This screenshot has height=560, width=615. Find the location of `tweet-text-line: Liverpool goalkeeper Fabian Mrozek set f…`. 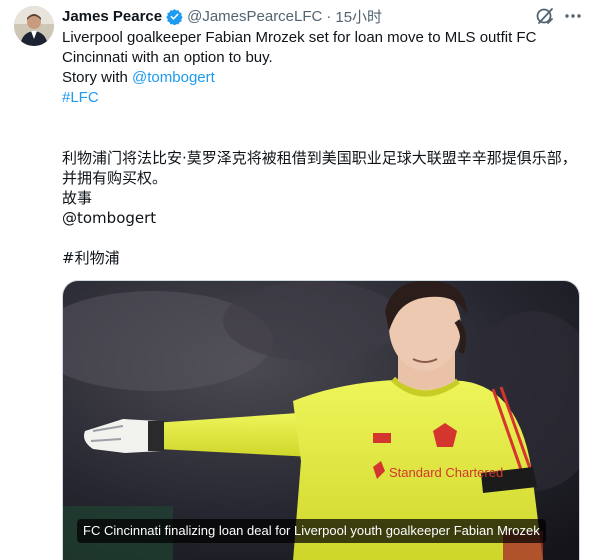

tweet-text-line: Liverpool goalkeeper Fabian Mrozek set f… is located at coordinates (299, 37).